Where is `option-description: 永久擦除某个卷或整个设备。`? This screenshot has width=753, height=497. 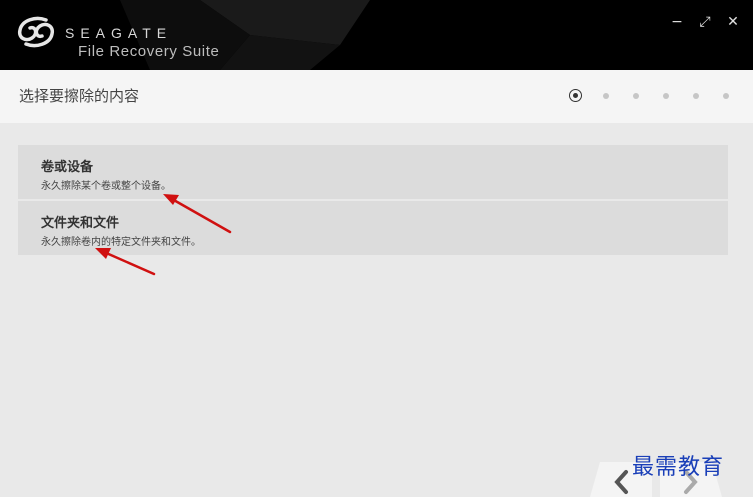
option-description: 永久擦除某个卷或整个设备。 is located at coordinates (106, 186).